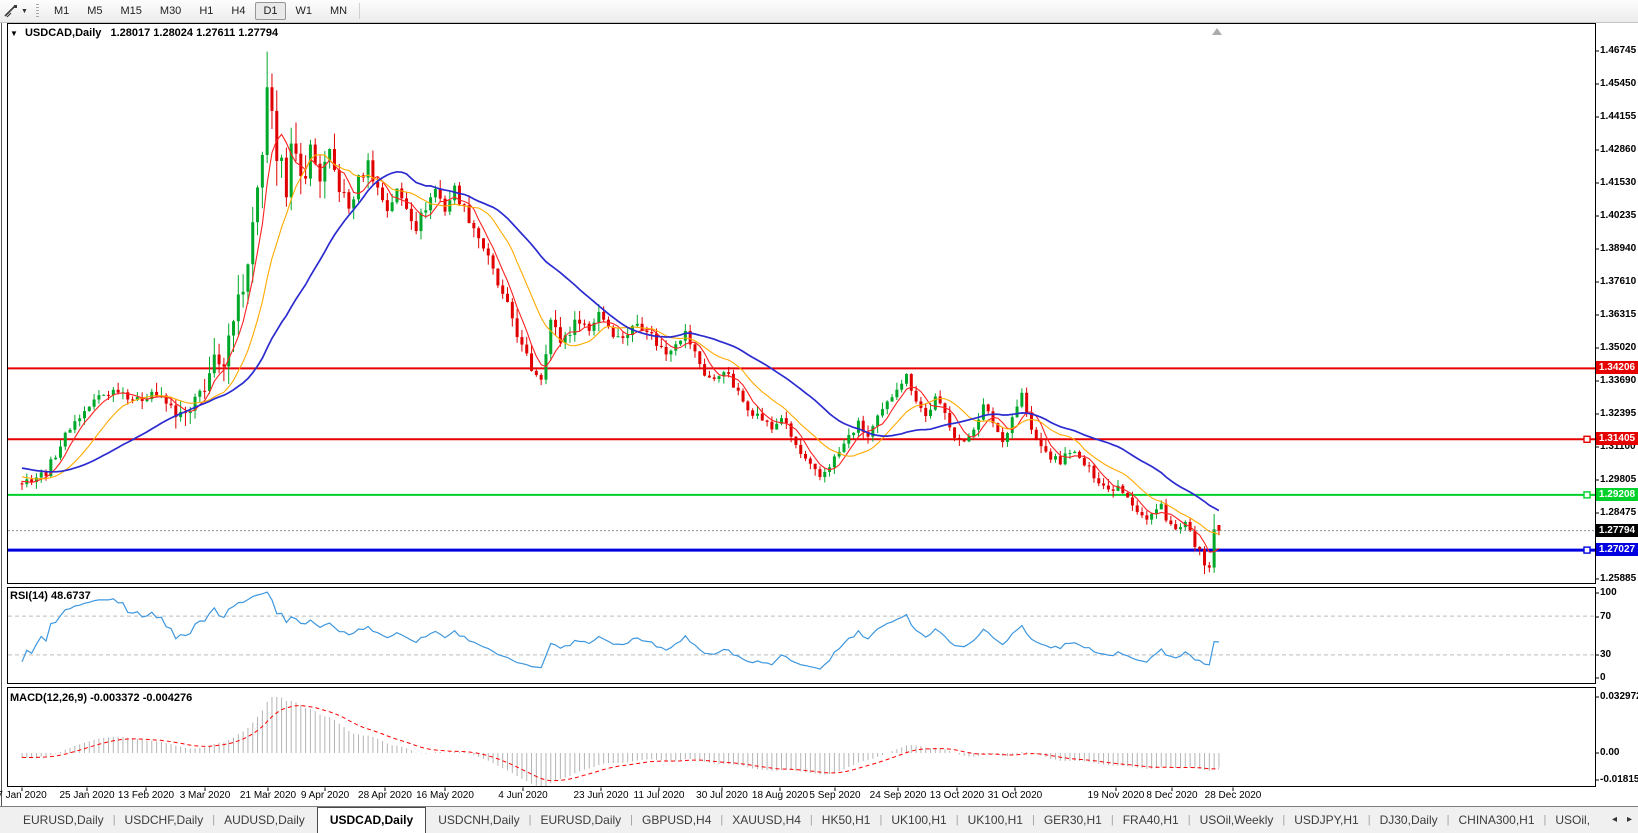  I want to click on chart-tab-ger30-h1: GER30,H1, so click(1073, 819).